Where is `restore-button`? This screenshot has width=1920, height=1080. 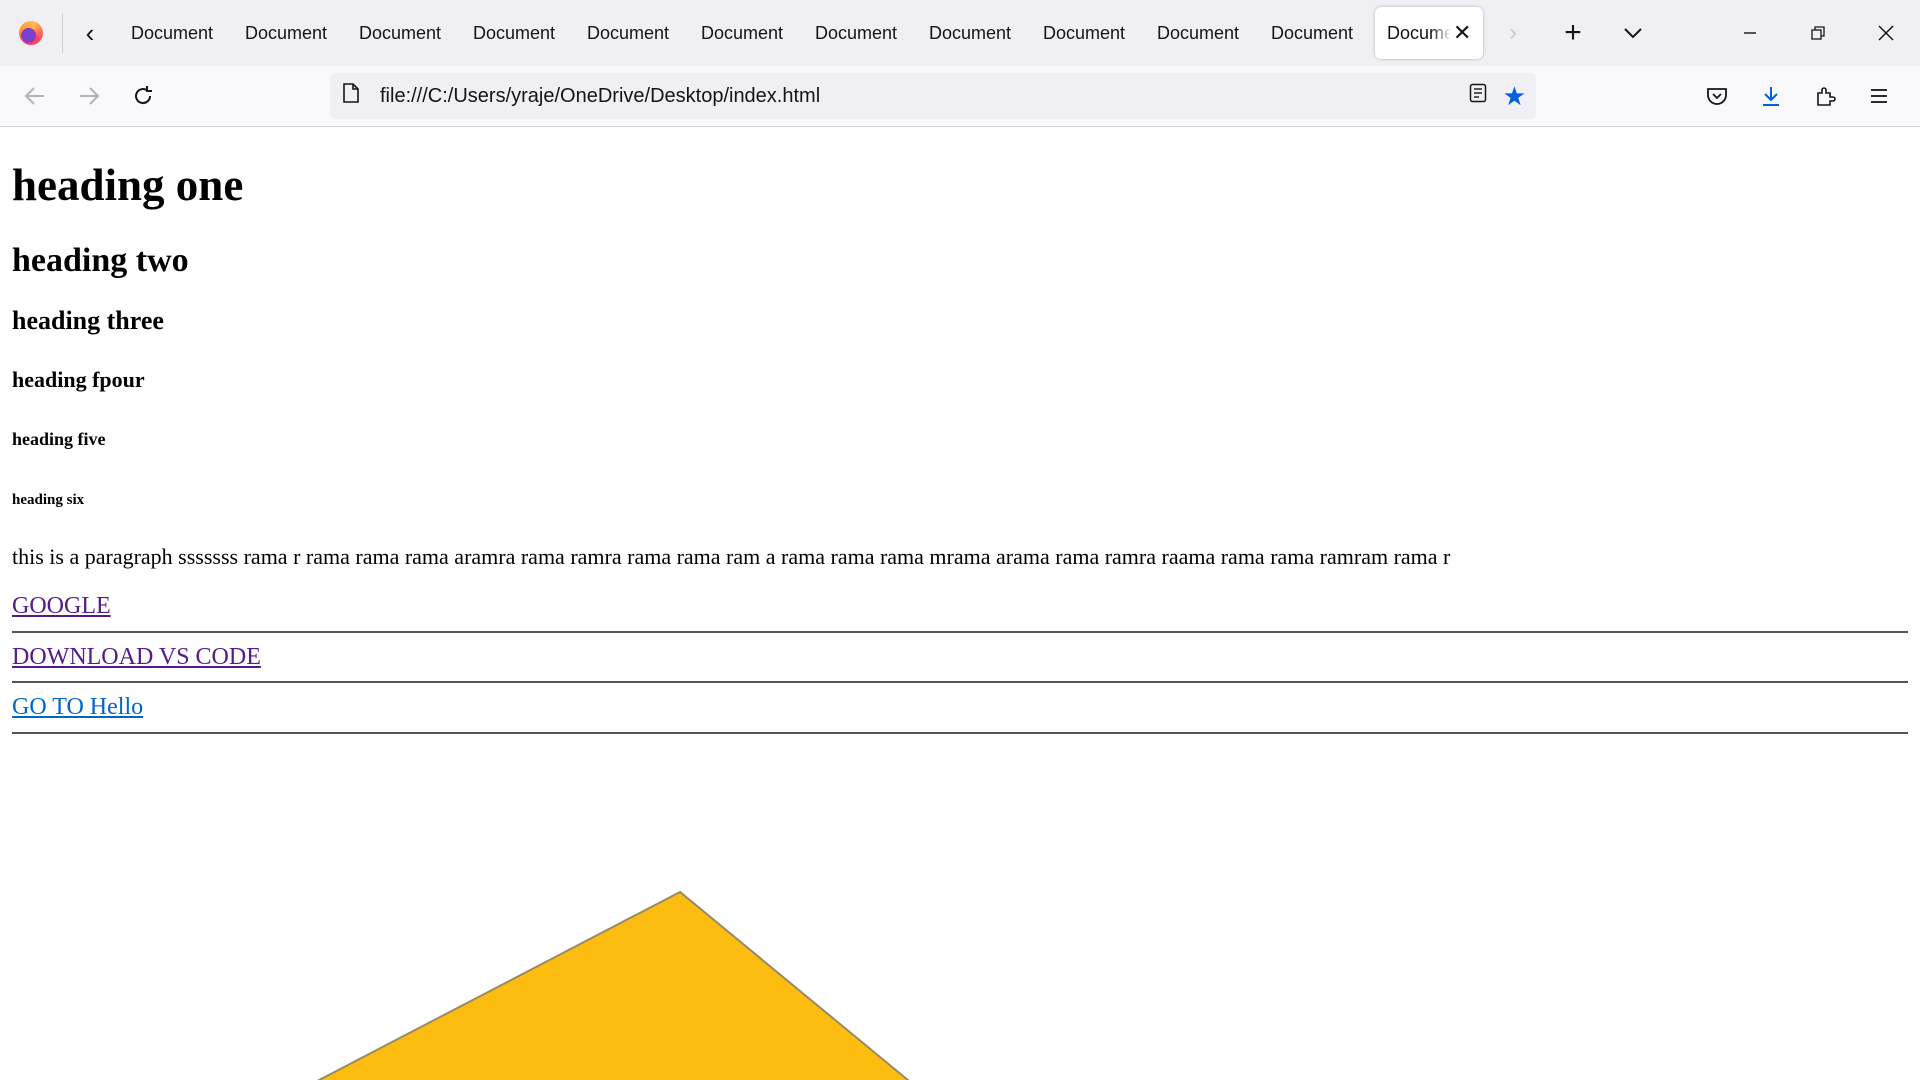
restore-button is located at coordinates (1818, 33).